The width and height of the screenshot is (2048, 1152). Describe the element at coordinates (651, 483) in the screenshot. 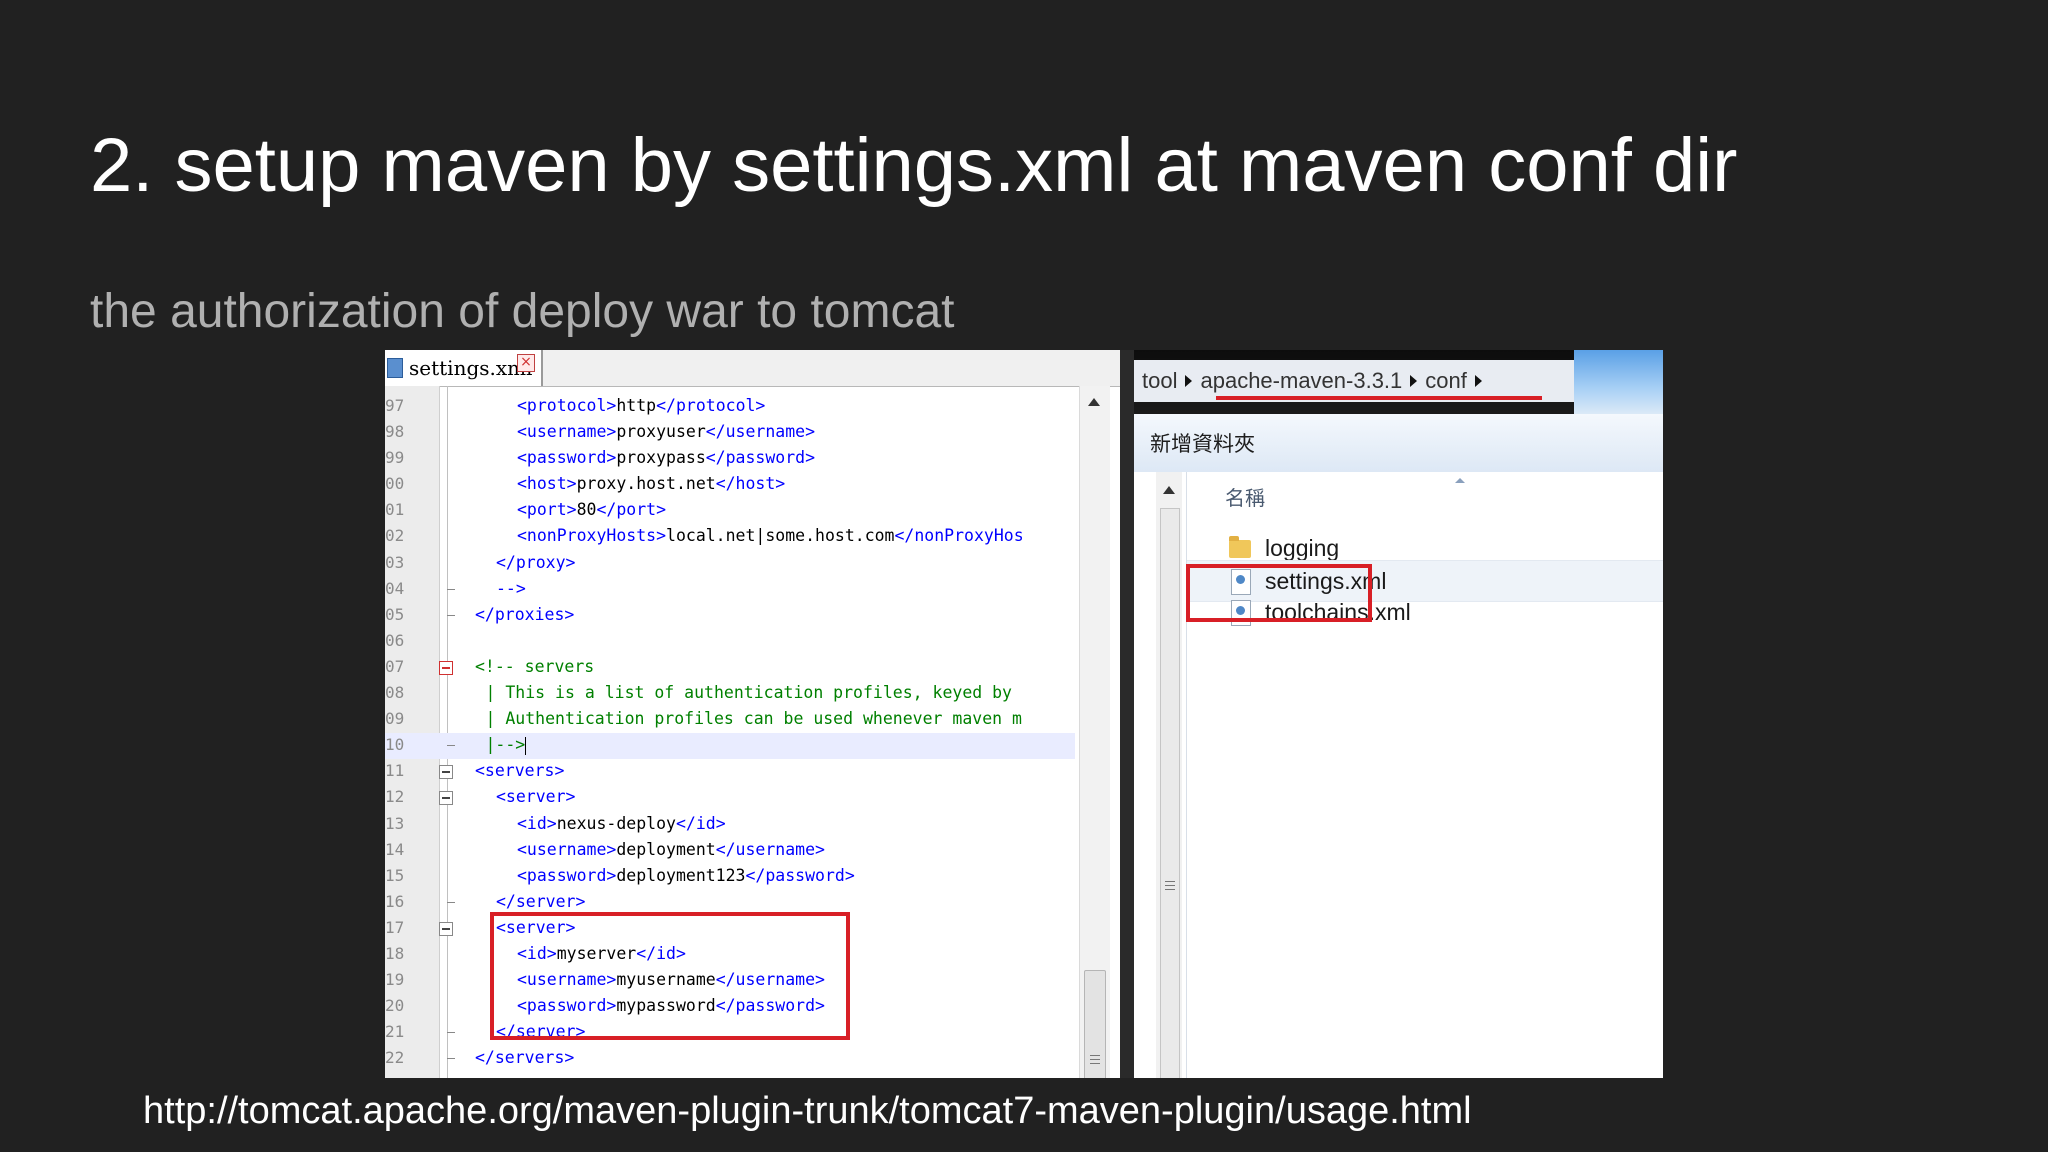

I see `code-text: <host>proxy.host.net</host>` at that location.